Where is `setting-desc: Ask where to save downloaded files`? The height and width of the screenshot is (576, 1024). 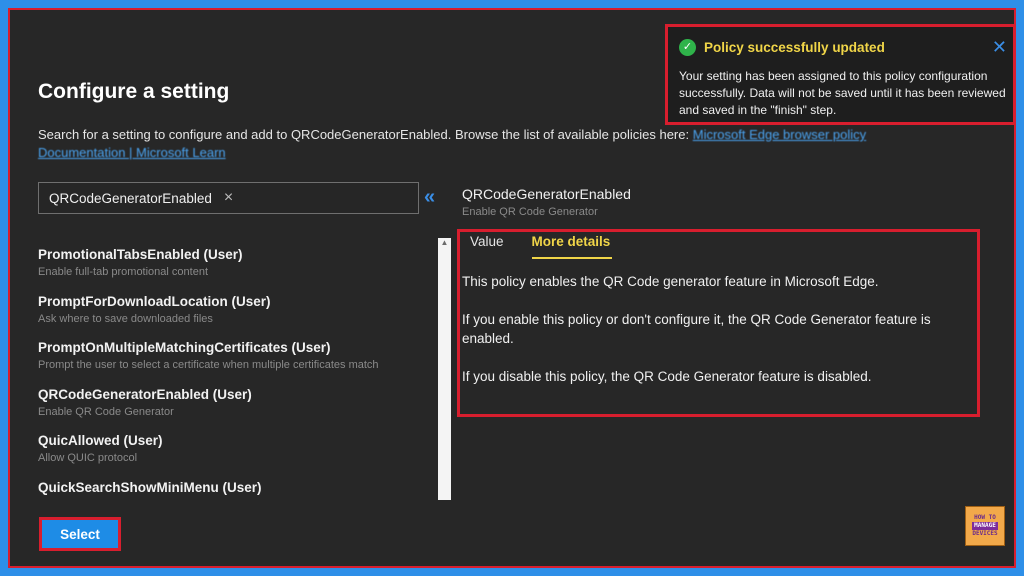
setting-desc: Ask where to save downloaded files is located at coordinates (125, 318).